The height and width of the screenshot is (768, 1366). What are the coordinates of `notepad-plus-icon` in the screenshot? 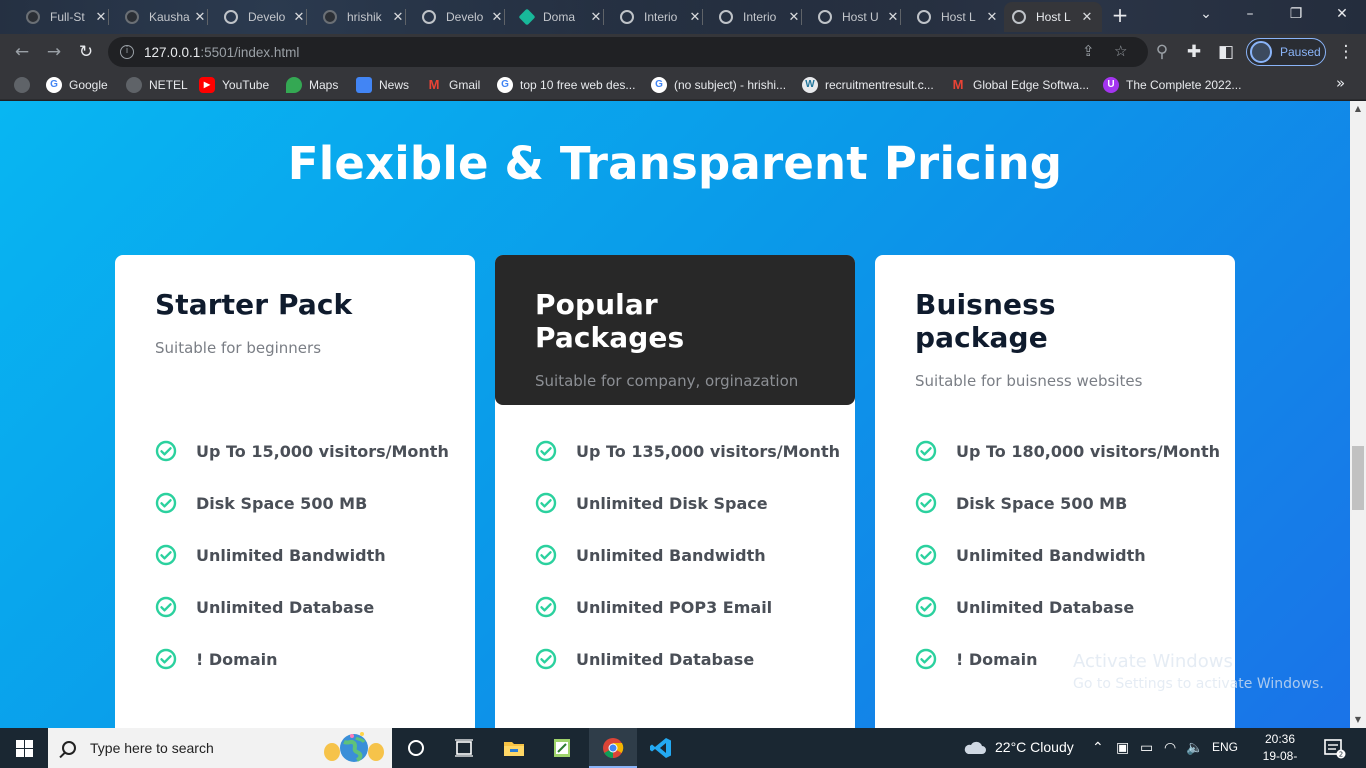 It's located at (562, 748).